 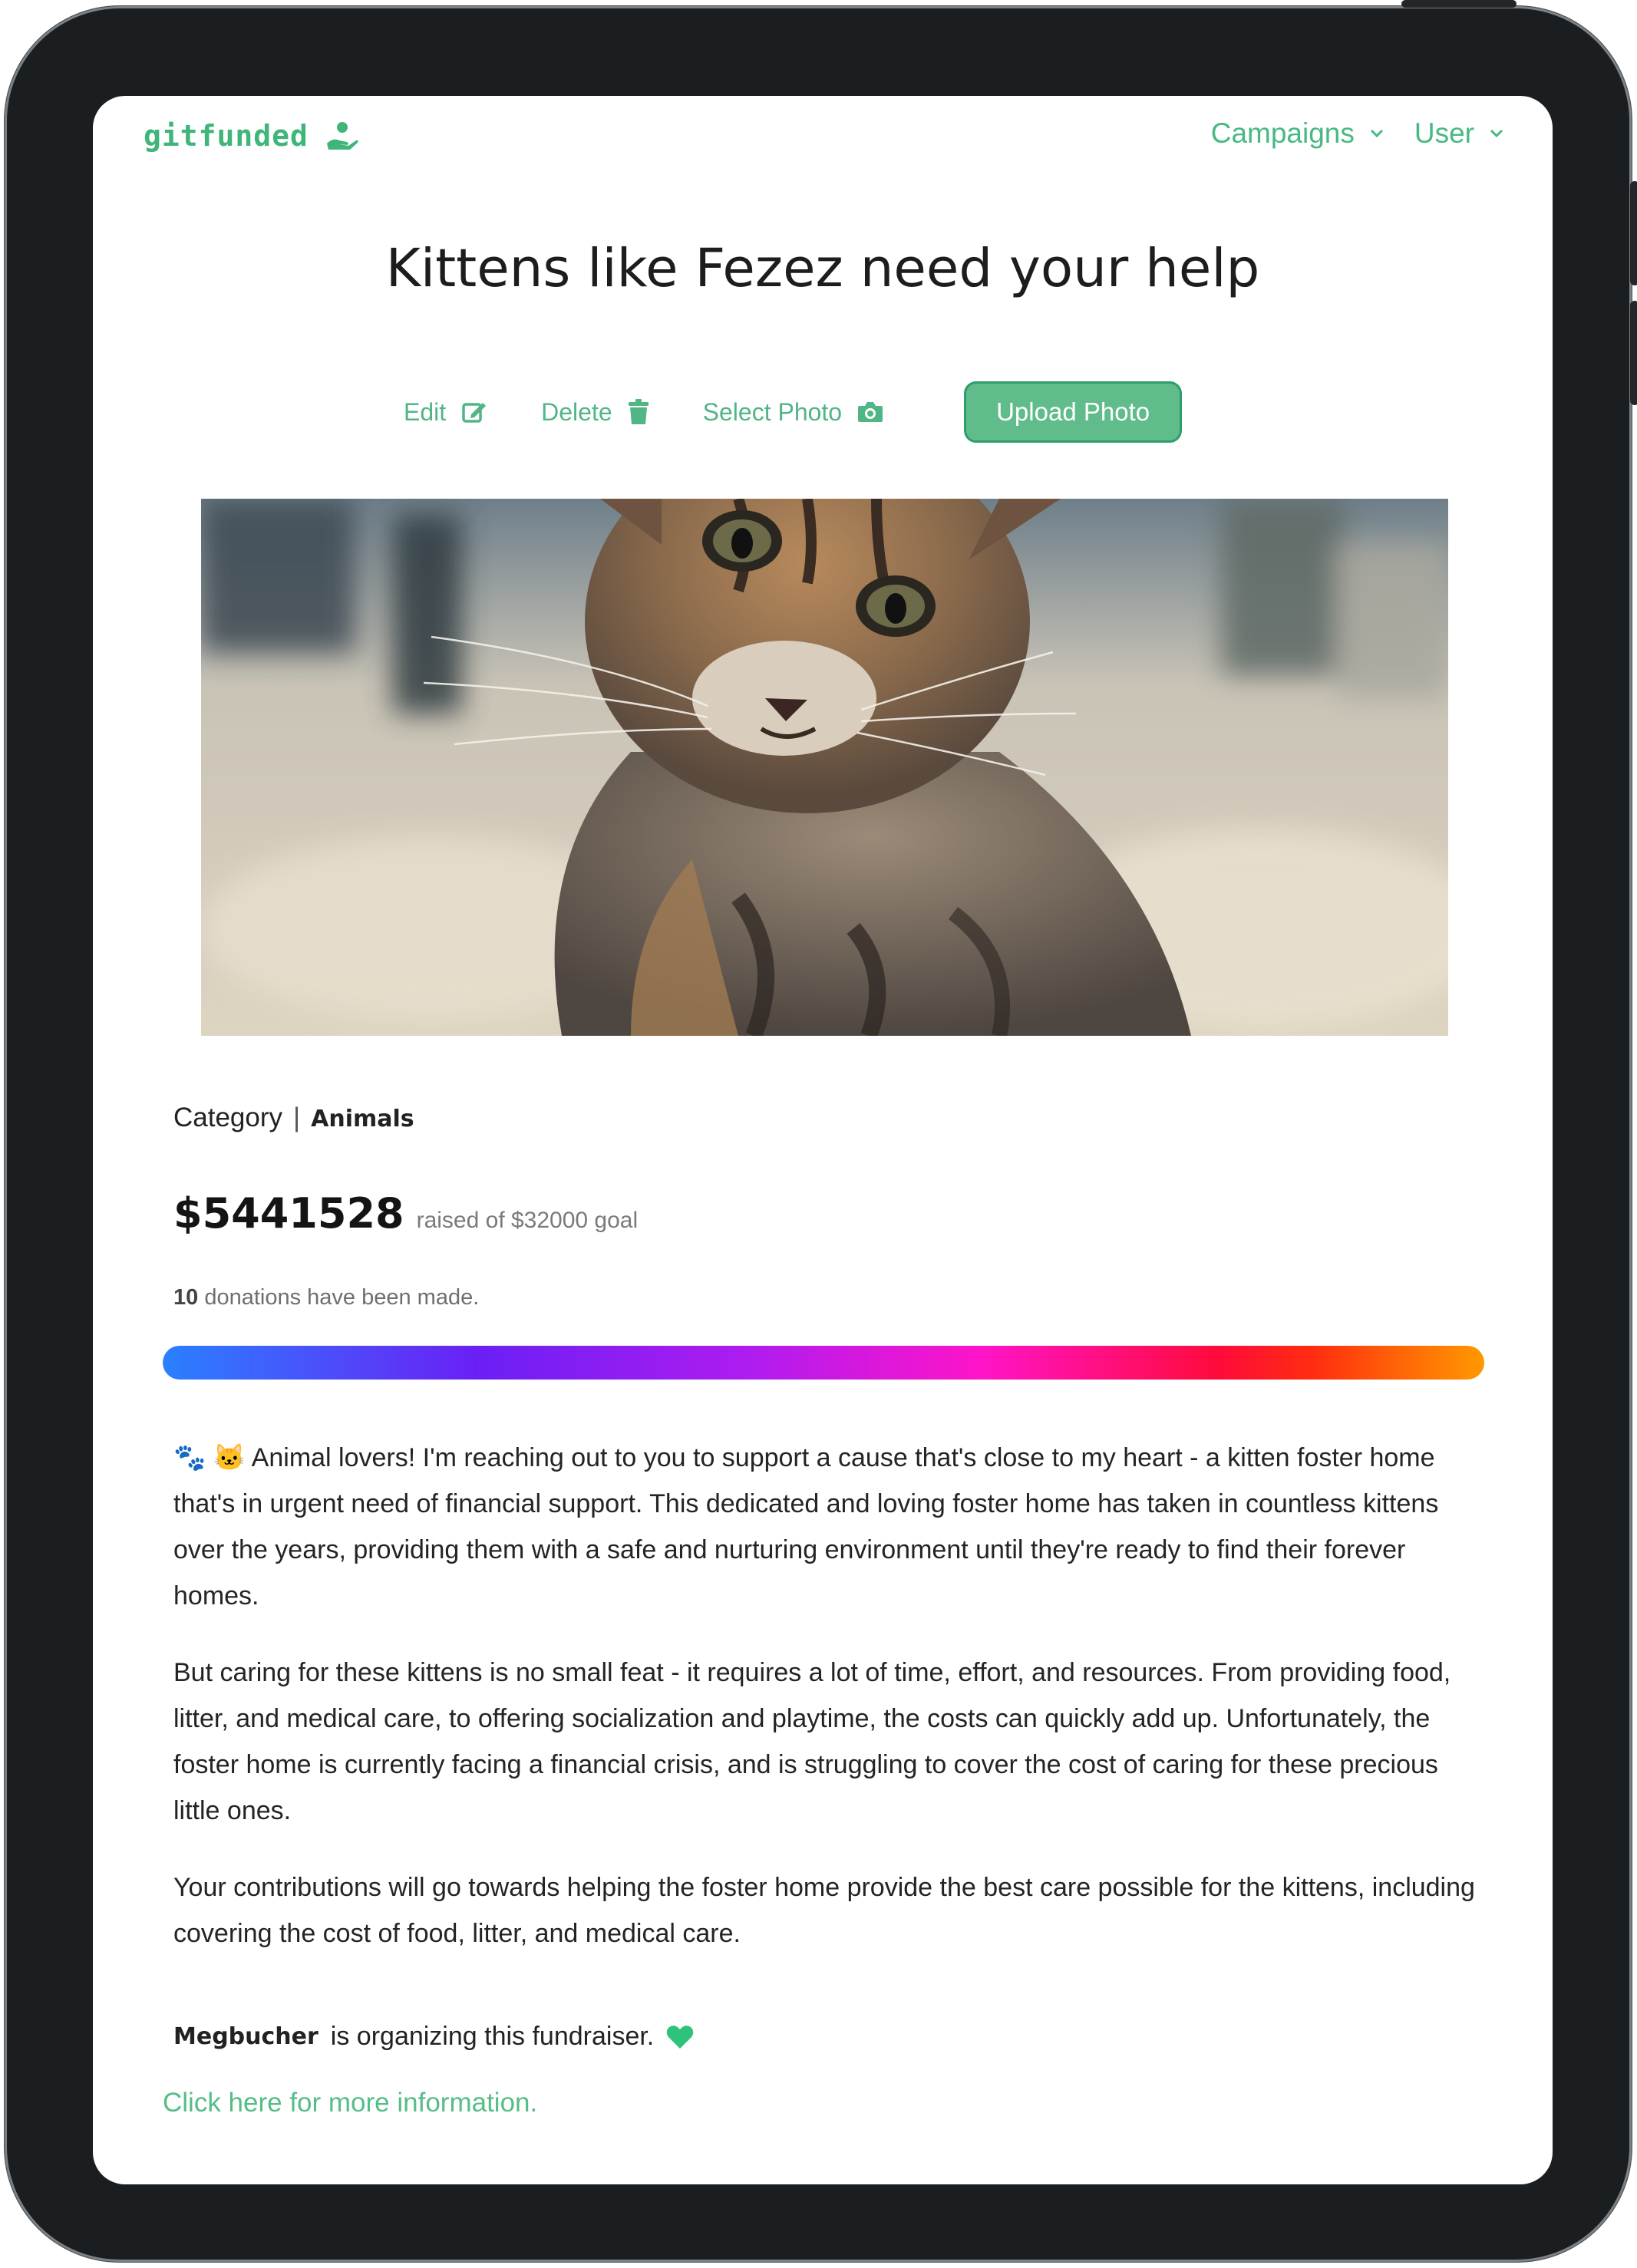 I want to click on hand-coin-icon, so click(x=342, y=136).